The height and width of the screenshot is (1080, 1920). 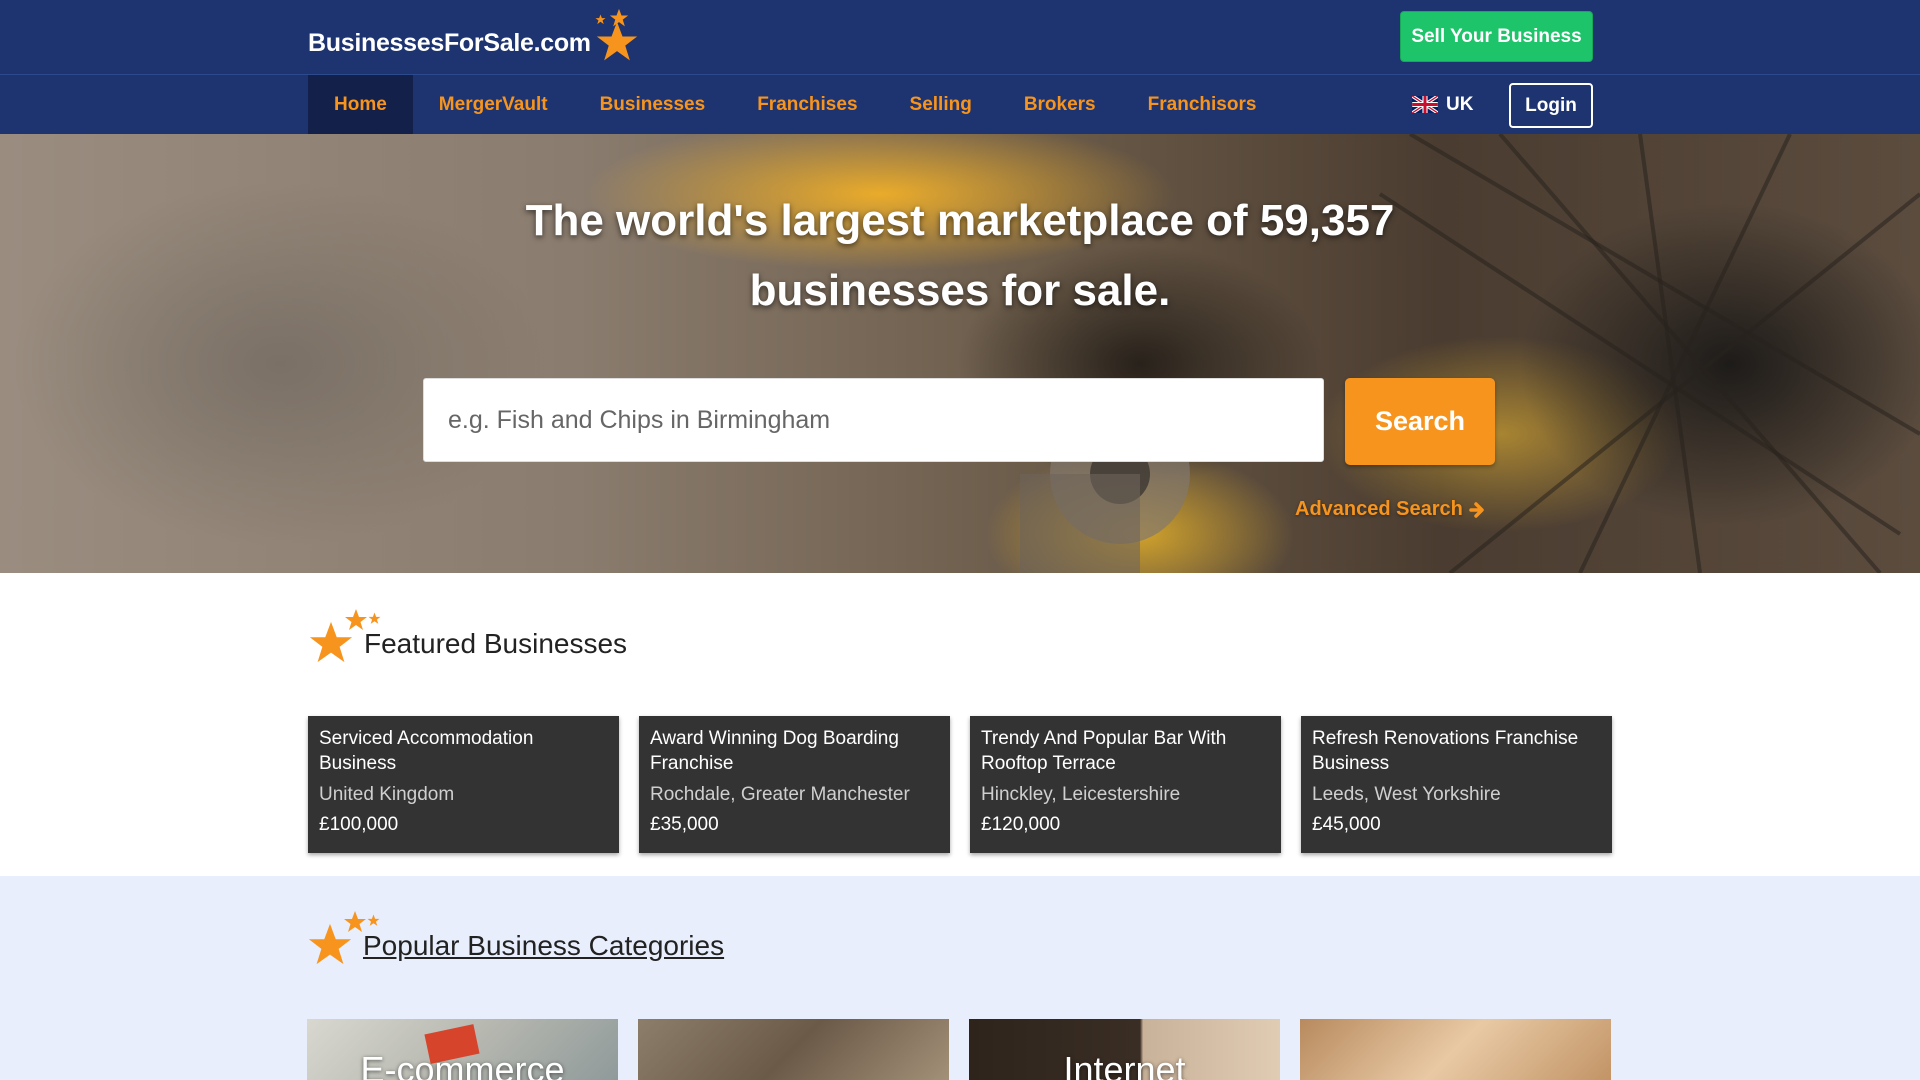 What do you see at coordinates (1346, 824) in the screenshot?
I see `card-price: £45,000` at bounding box center [1346, 824].